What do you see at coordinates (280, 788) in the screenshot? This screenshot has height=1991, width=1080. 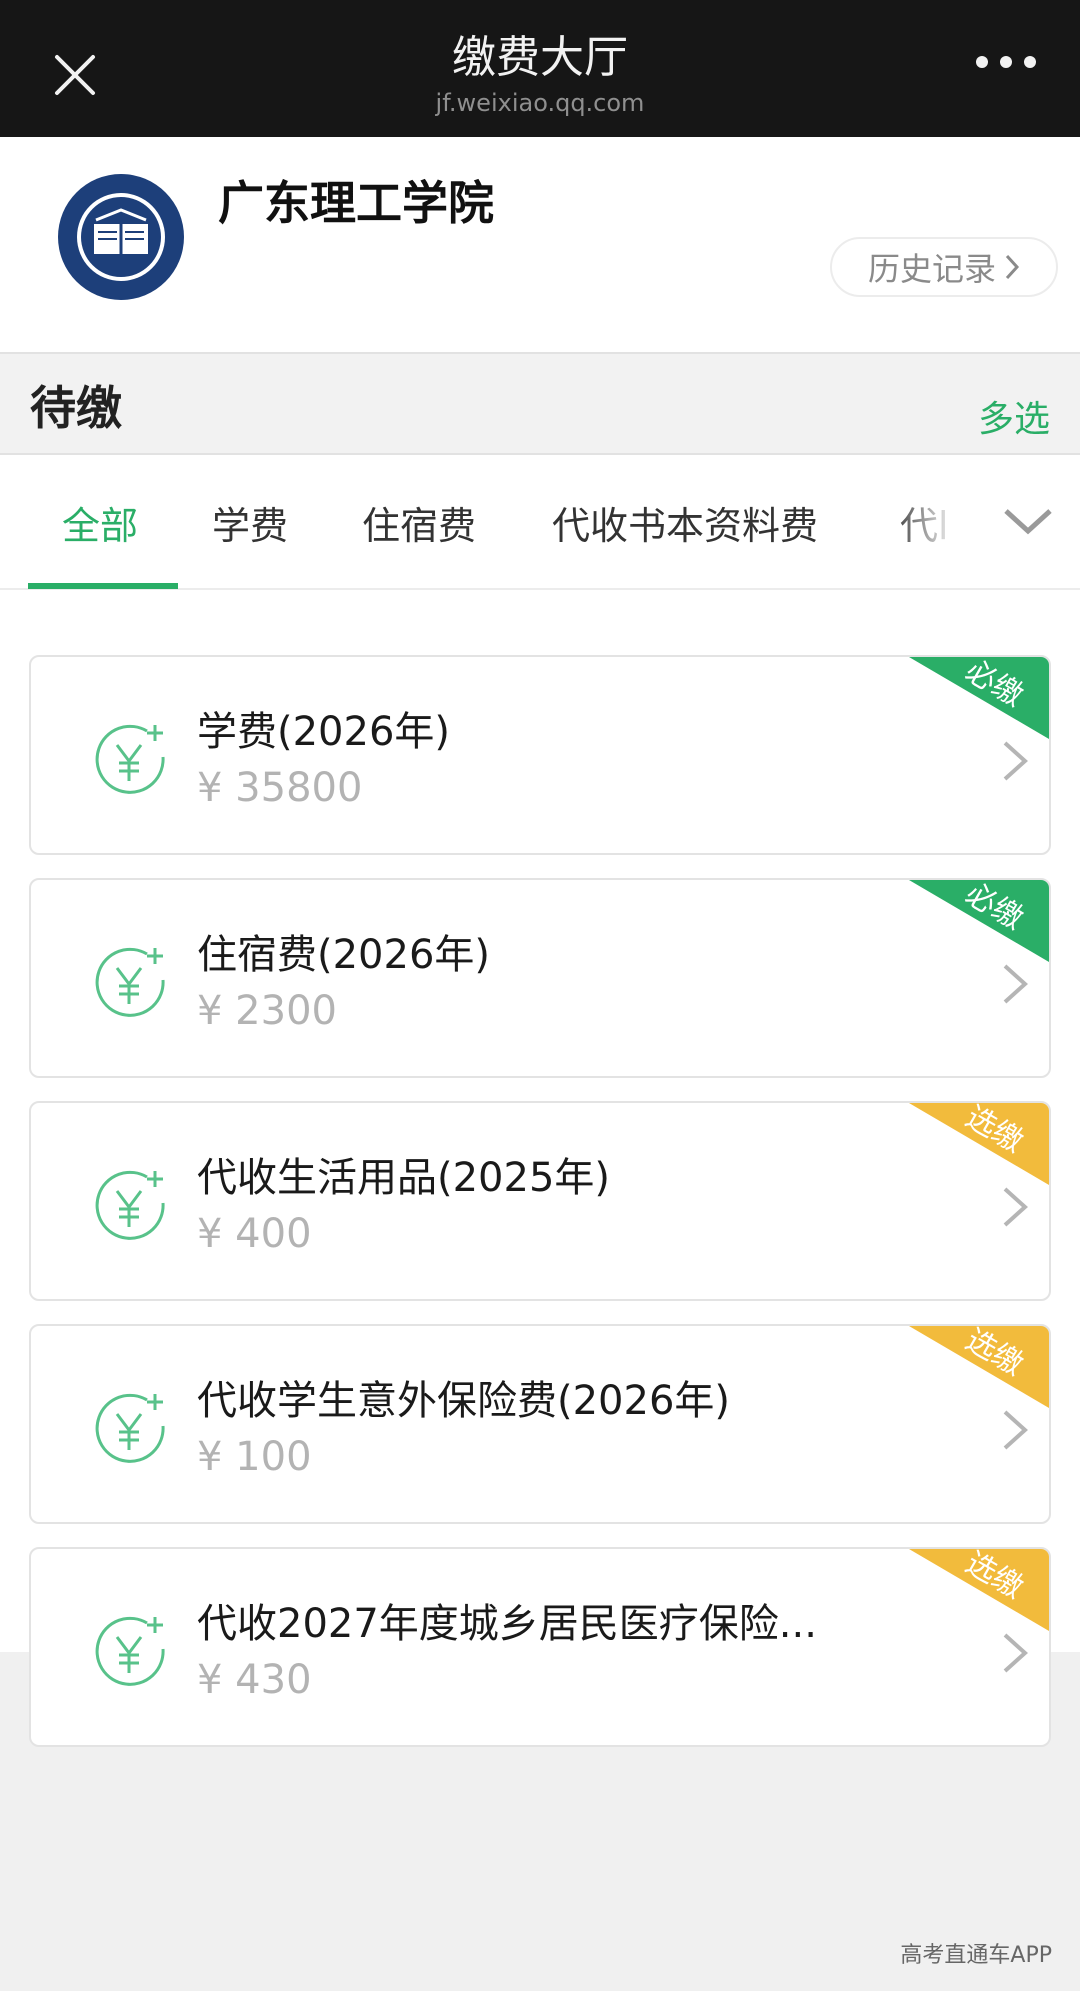 I see `fee-amount: ¥ 35800` at bounding box center [280, 788].